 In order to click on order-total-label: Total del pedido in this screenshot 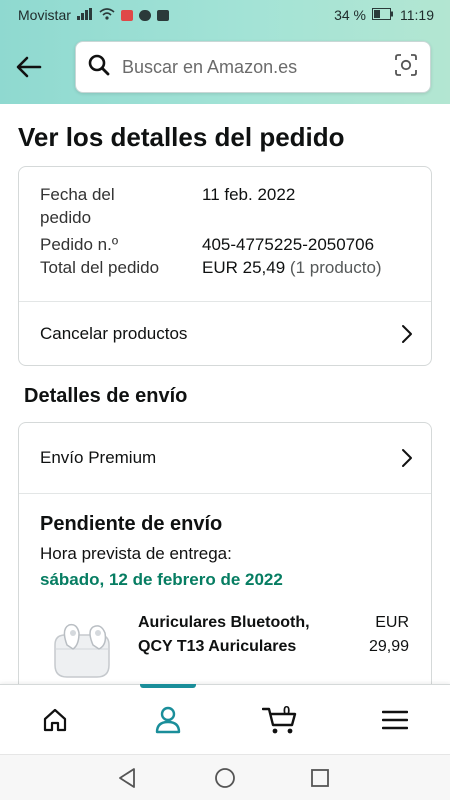, I will do `click(100, 267)`.